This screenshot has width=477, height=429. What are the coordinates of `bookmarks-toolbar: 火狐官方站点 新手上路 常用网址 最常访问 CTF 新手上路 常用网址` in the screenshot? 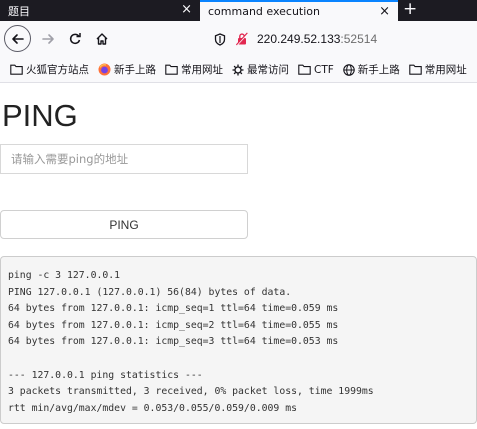 It's located at (238, 70).